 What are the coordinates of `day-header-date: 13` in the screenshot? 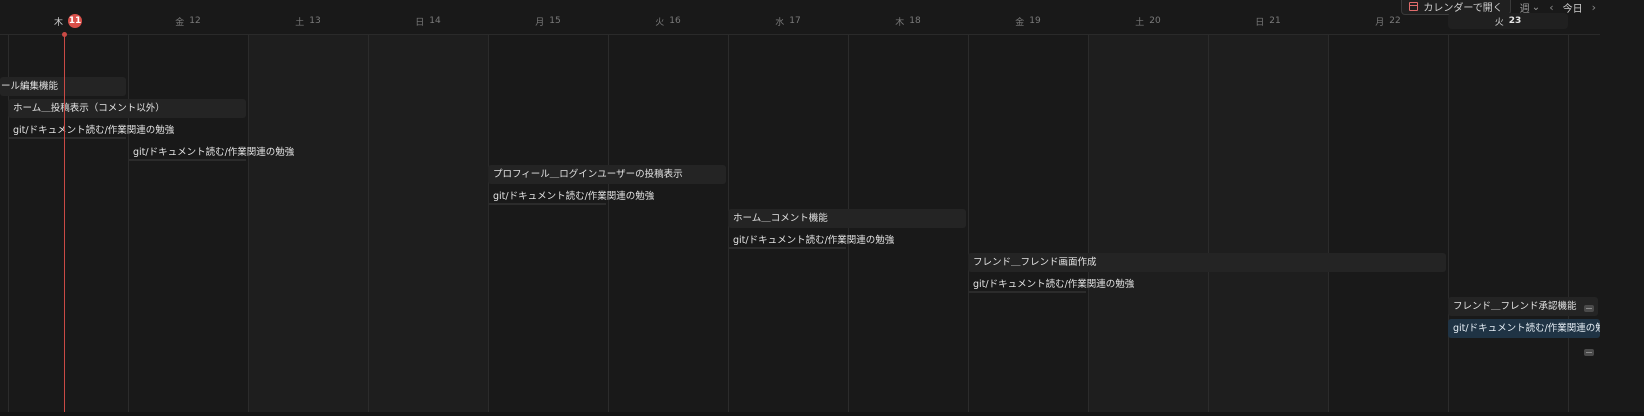 It's located at (315, 21).